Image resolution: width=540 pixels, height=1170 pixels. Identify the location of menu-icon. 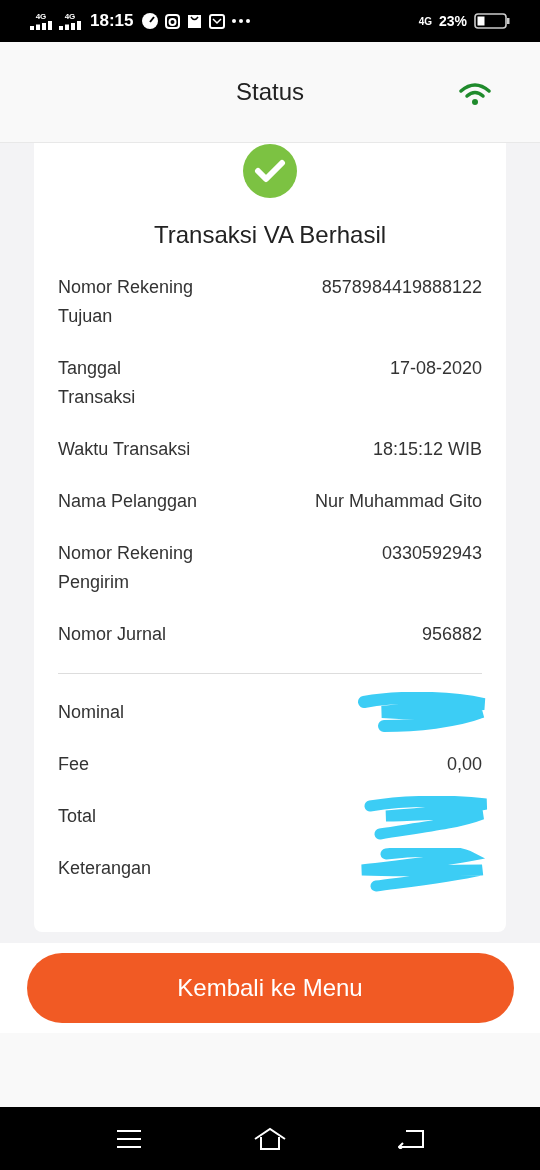
(128, 1139).